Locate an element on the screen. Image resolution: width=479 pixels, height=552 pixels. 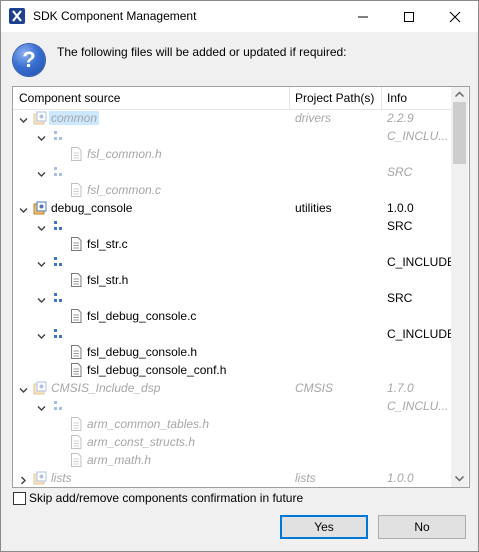
tree-scrollbar is located at coordinates (459, 287).